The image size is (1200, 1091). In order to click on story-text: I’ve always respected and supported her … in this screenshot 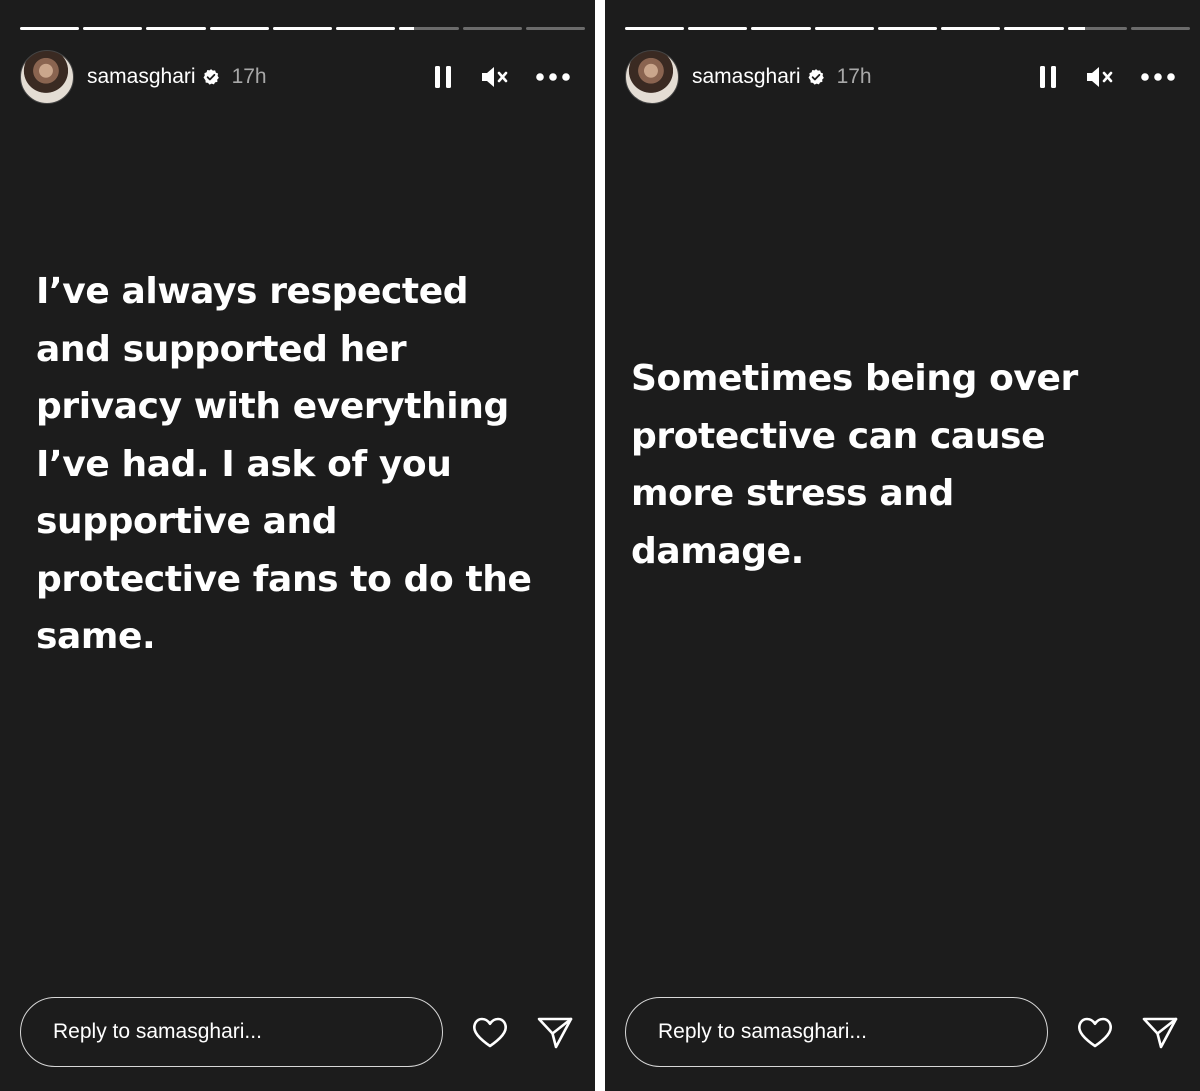, I will do `click(284, 464)`.